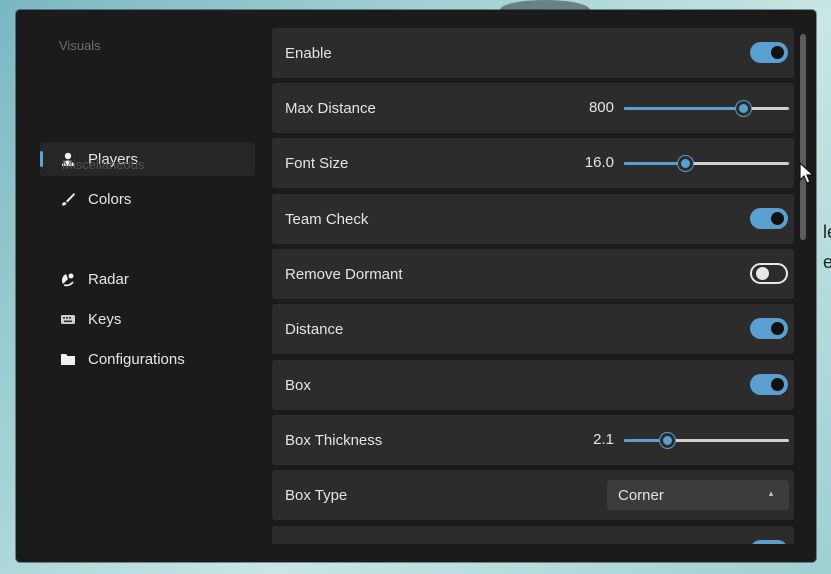 This screenshot has height=574, width=831. What do you see at coordinates (769, 542) in the screenshot?
I see `partial-toggle` at bounding box center [769, 542].